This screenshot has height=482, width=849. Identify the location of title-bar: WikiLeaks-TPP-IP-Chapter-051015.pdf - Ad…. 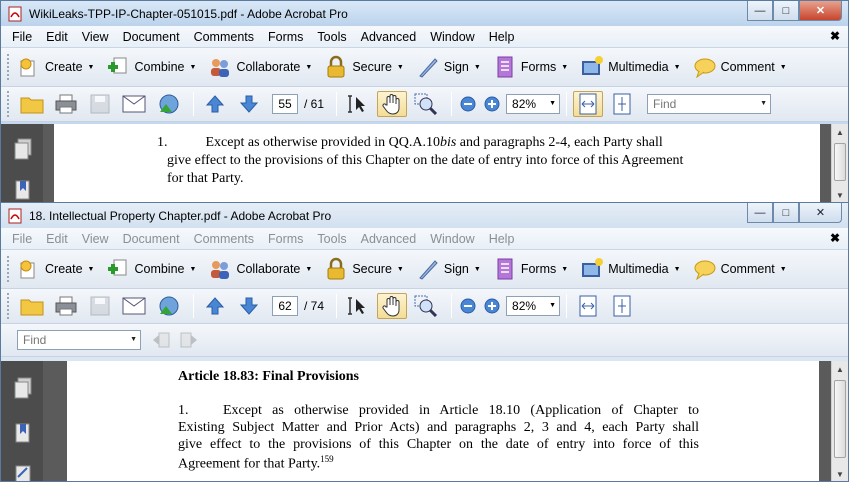
(424, 13).